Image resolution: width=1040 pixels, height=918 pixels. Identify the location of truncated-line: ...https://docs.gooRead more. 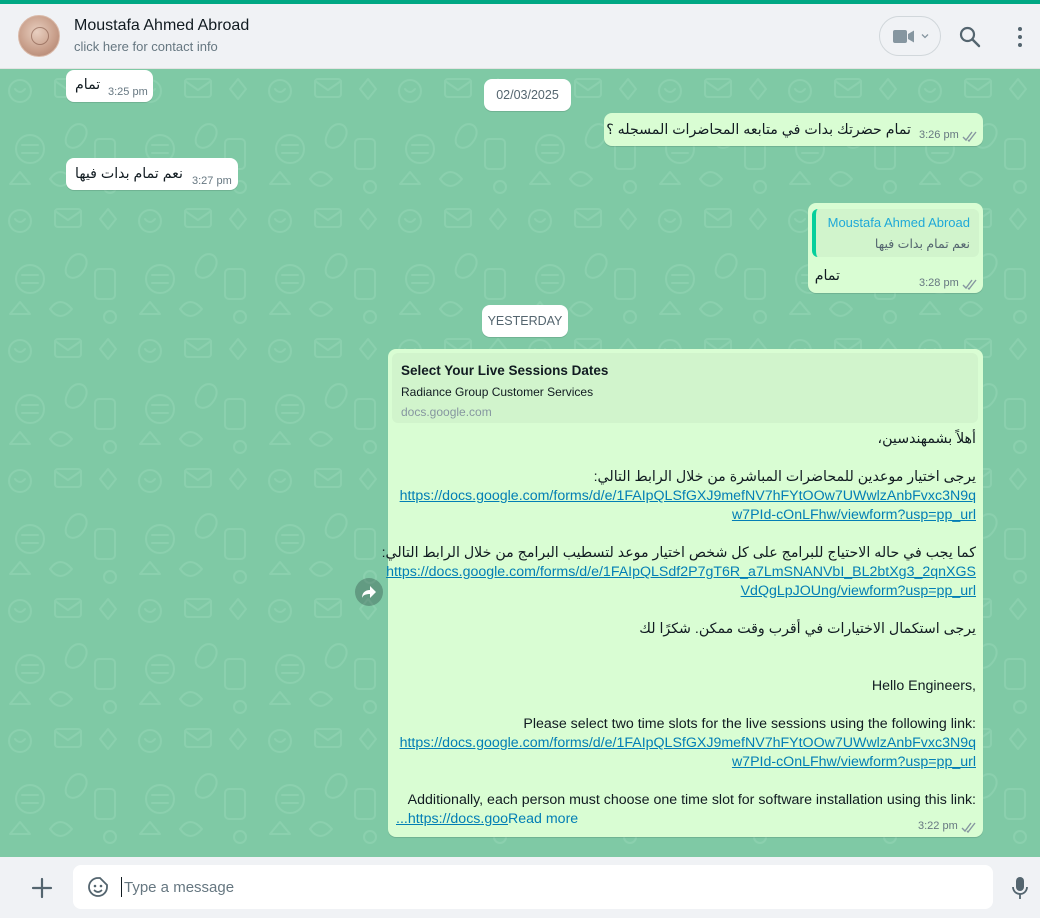
(487, 819).